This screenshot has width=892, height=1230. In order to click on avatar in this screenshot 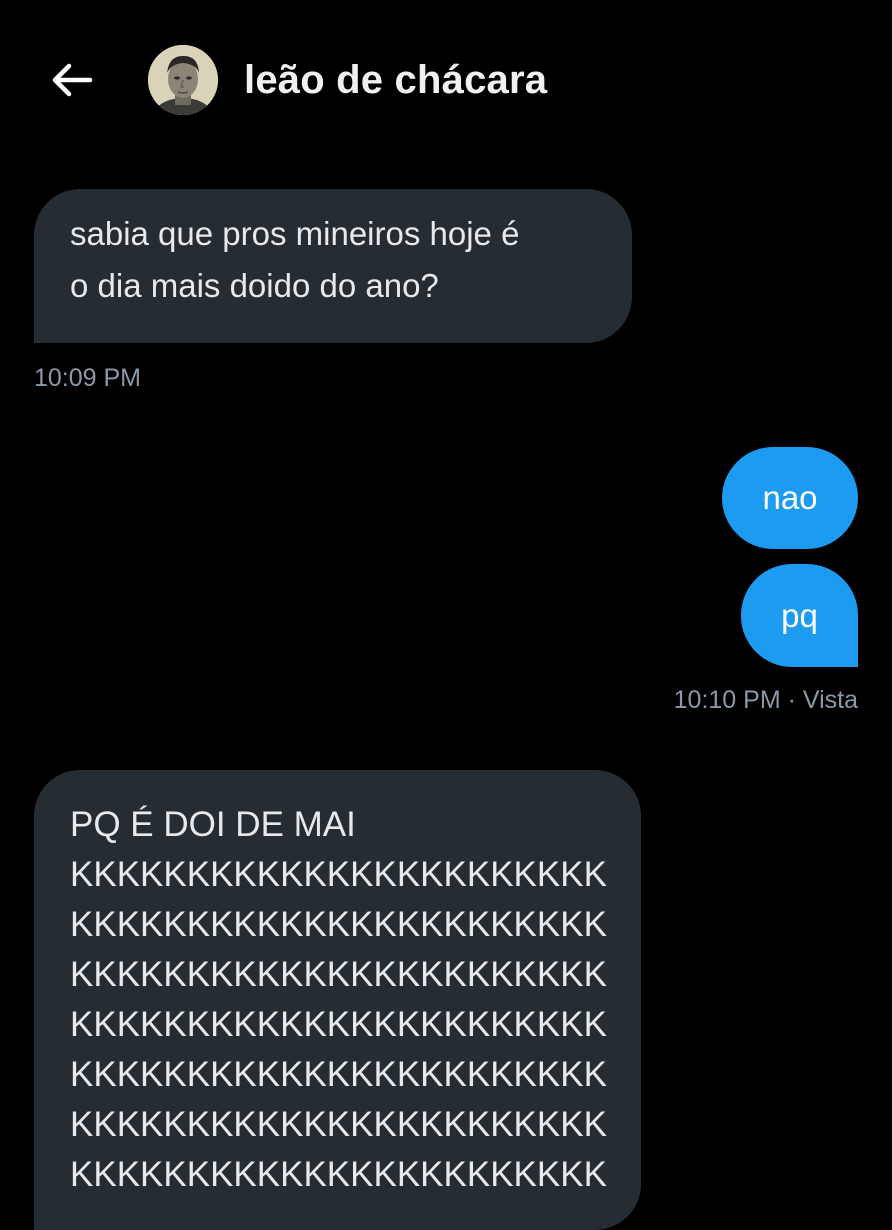, I will do `click(183, 80)`.